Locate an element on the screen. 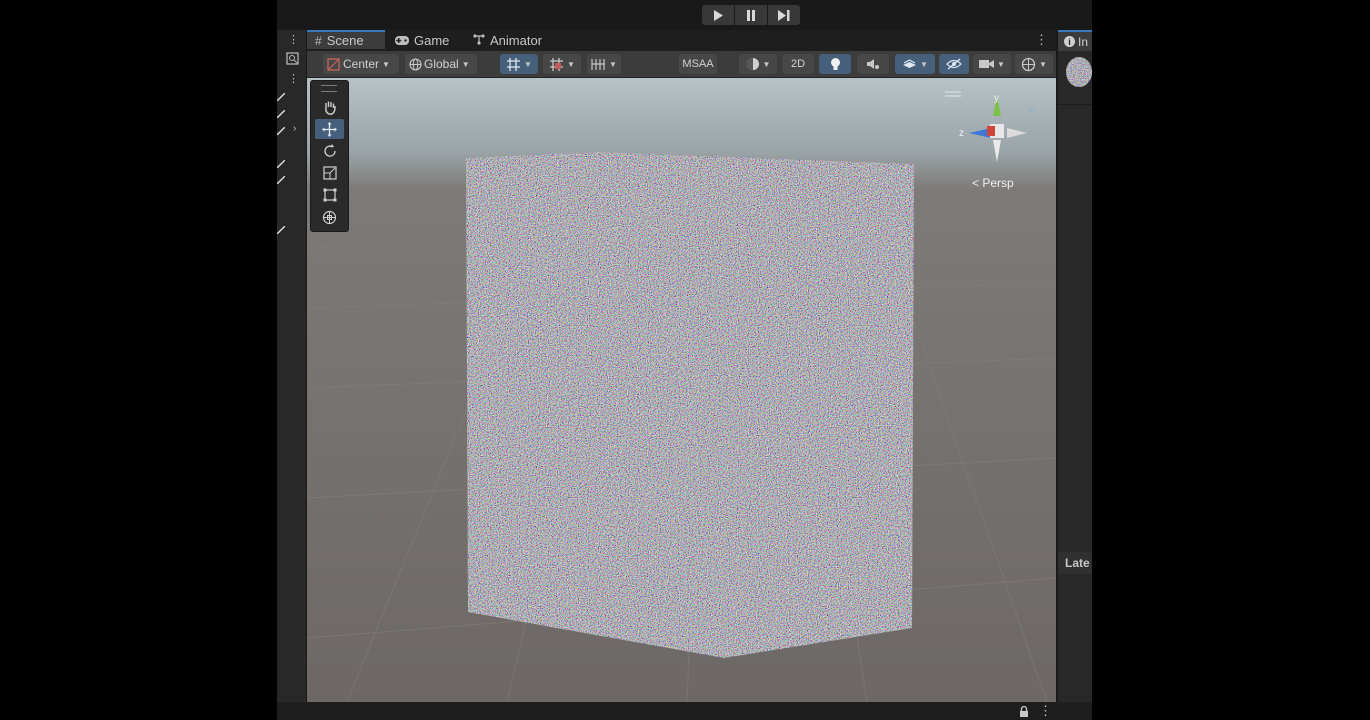 The width and height of the screenshot is (1370, 720). play-controls is located at coordinates (751, 15).